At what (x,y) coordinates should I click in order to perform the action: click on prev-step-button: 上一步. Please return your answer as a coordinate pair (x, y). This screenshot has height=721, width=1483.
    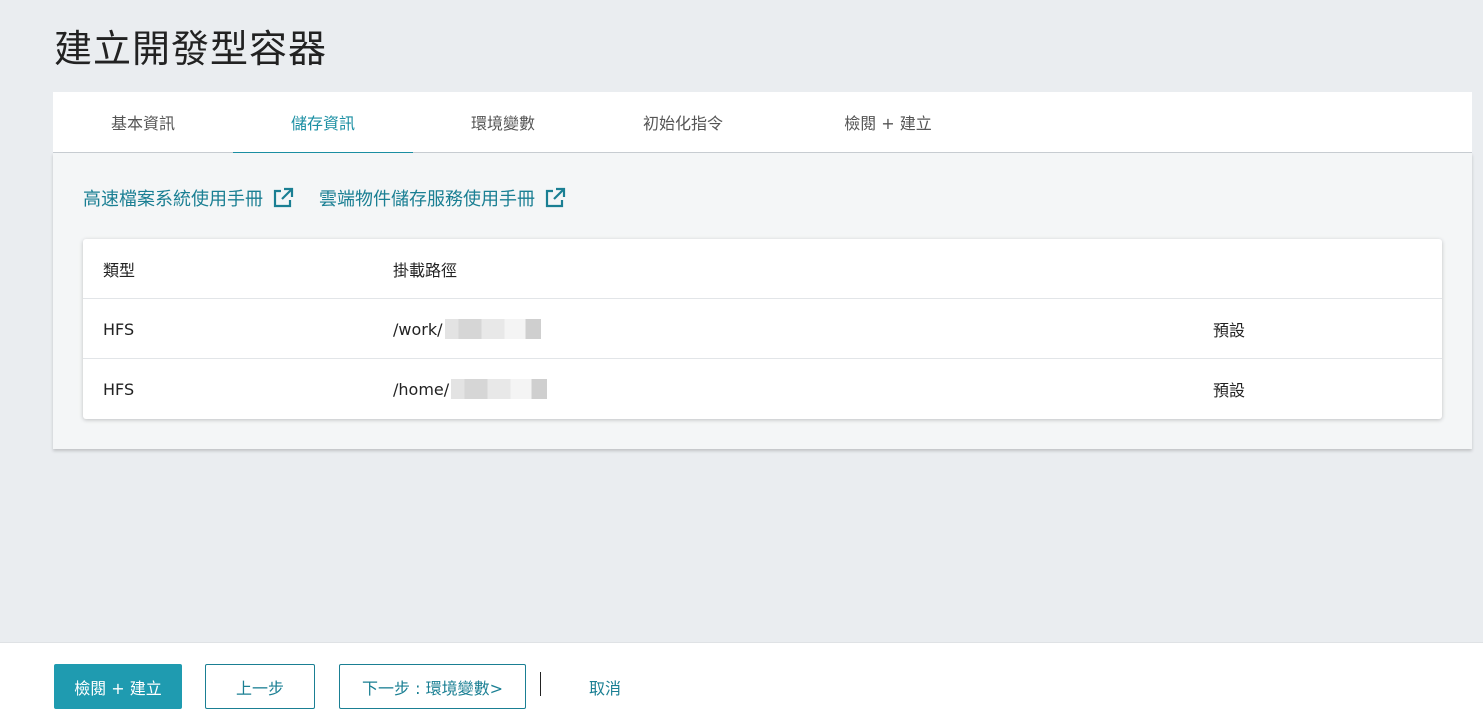
    Looking at the image, I should click on (260, 686).